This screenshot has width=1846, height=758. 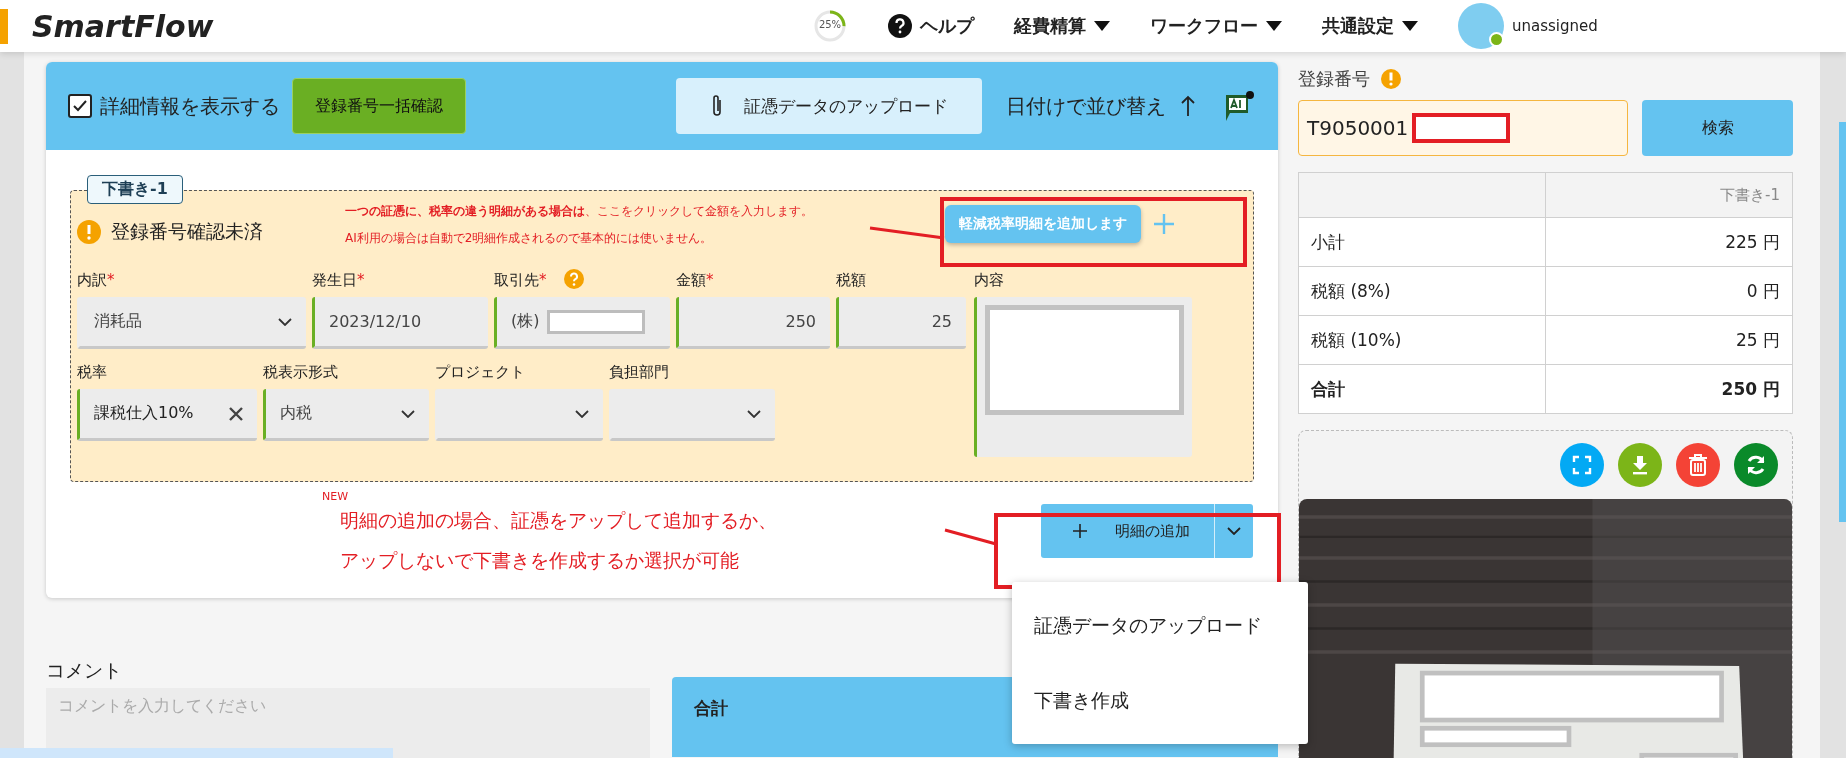 I want to click on input-field: 課税仕入10%, so click(x=167, y=415).